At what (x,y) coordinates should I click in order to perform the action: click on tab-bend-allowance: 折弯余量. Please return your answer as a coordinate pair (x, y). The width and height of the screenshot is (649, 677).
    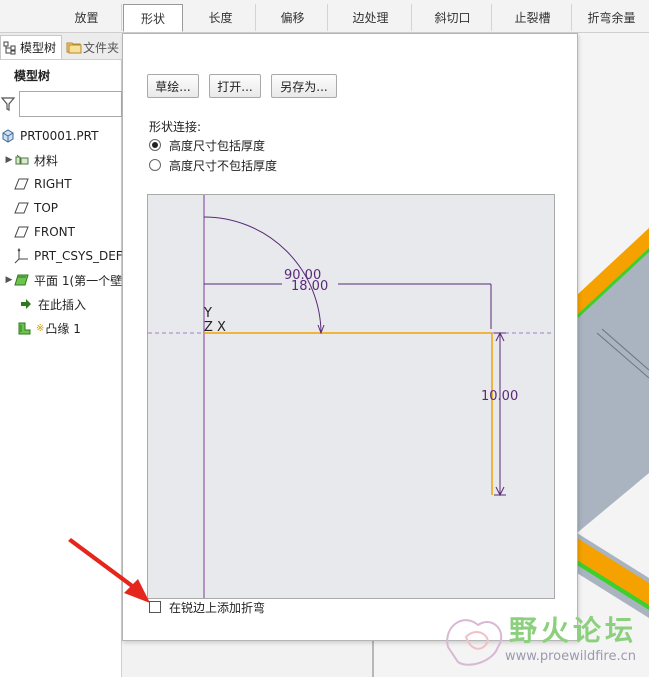
    Looking at the image, I should click on (611, 17).